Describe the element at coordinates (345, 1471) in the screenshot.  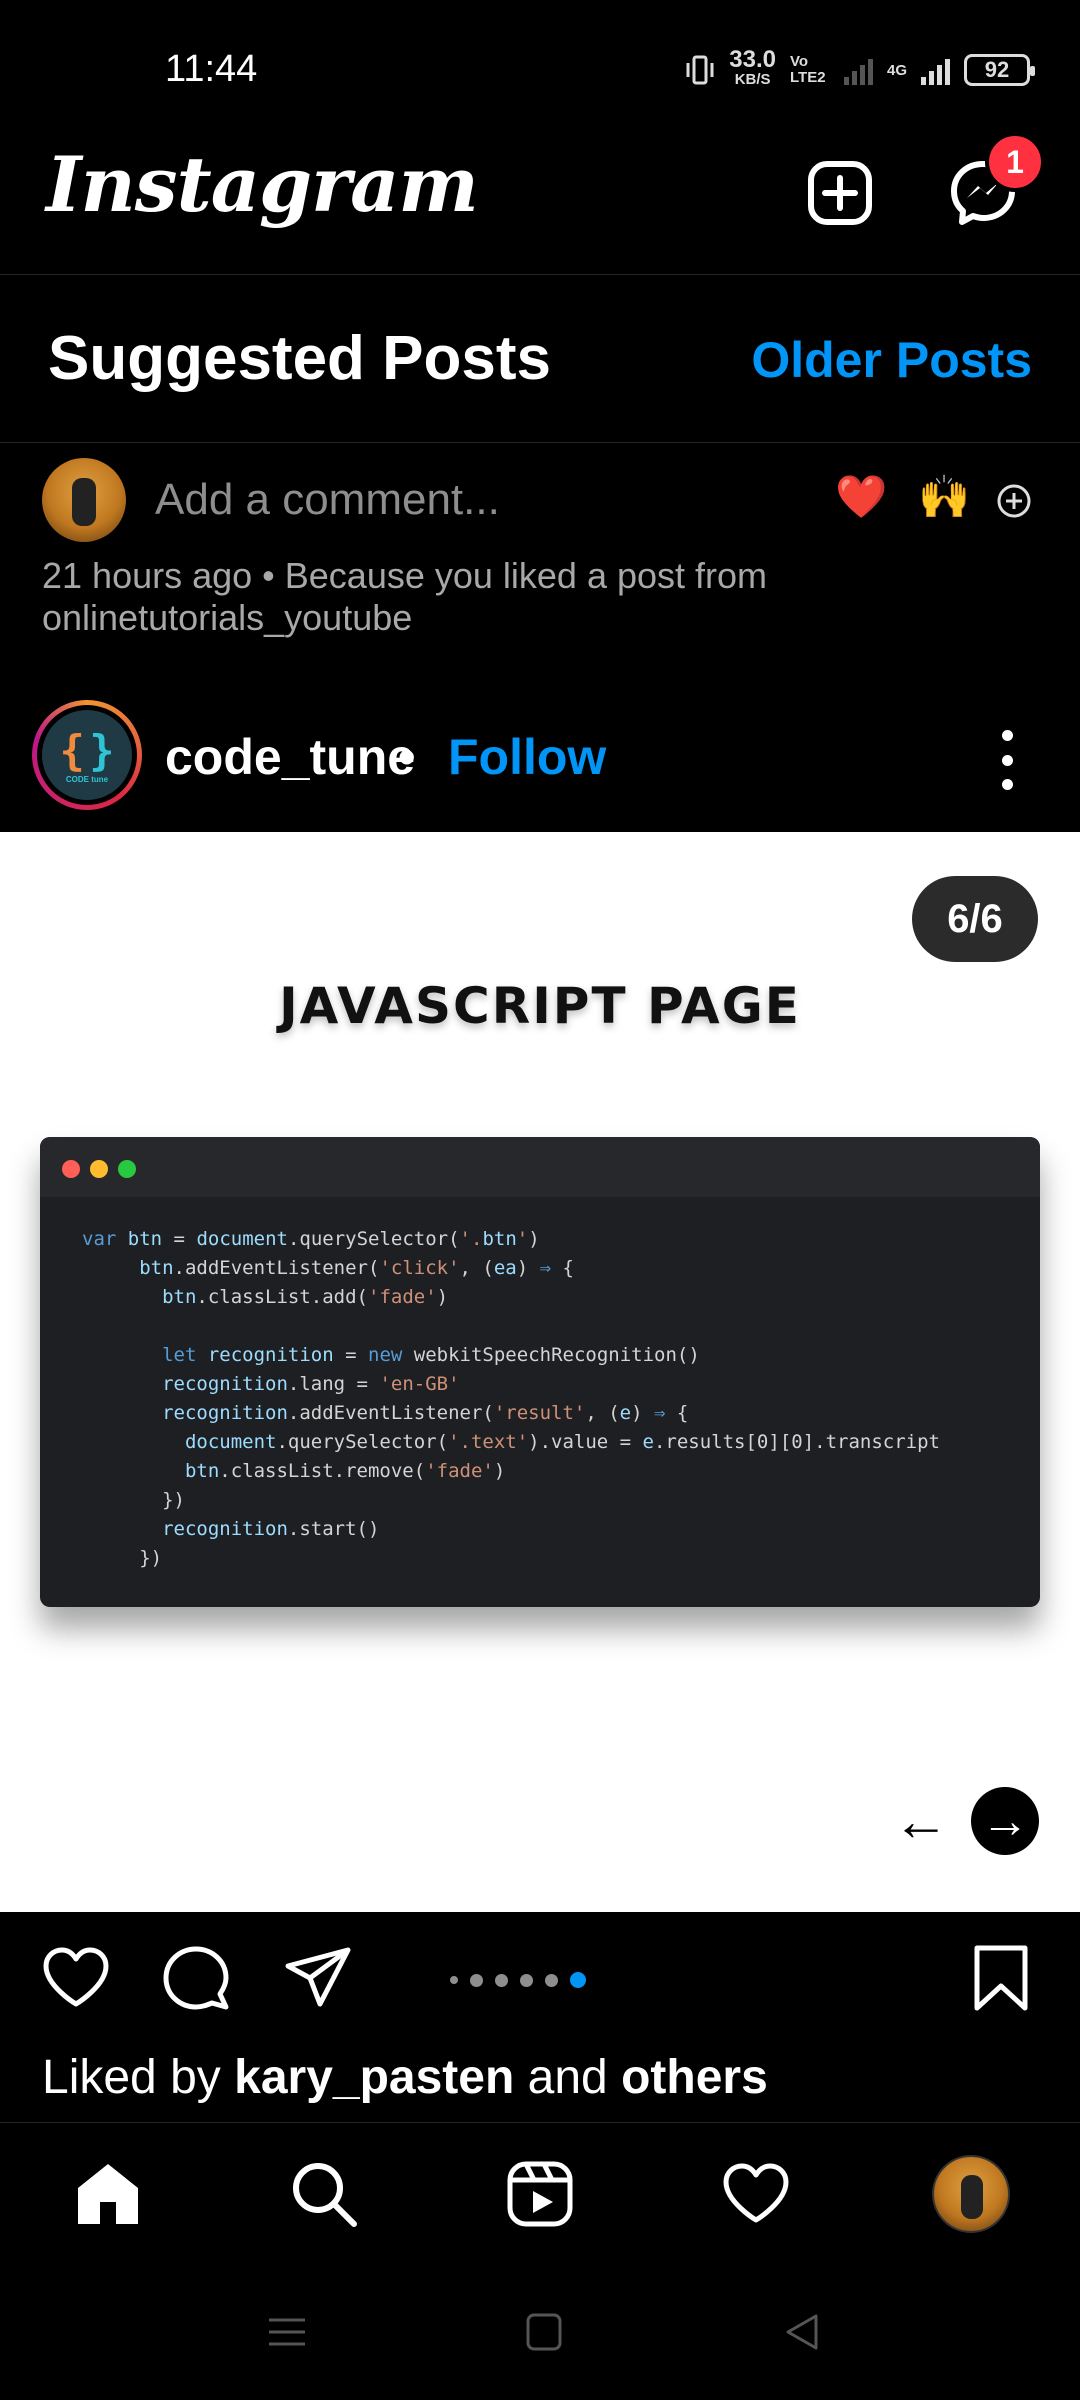
I see `code-line: btn.classList.remove('fade')` at that location.